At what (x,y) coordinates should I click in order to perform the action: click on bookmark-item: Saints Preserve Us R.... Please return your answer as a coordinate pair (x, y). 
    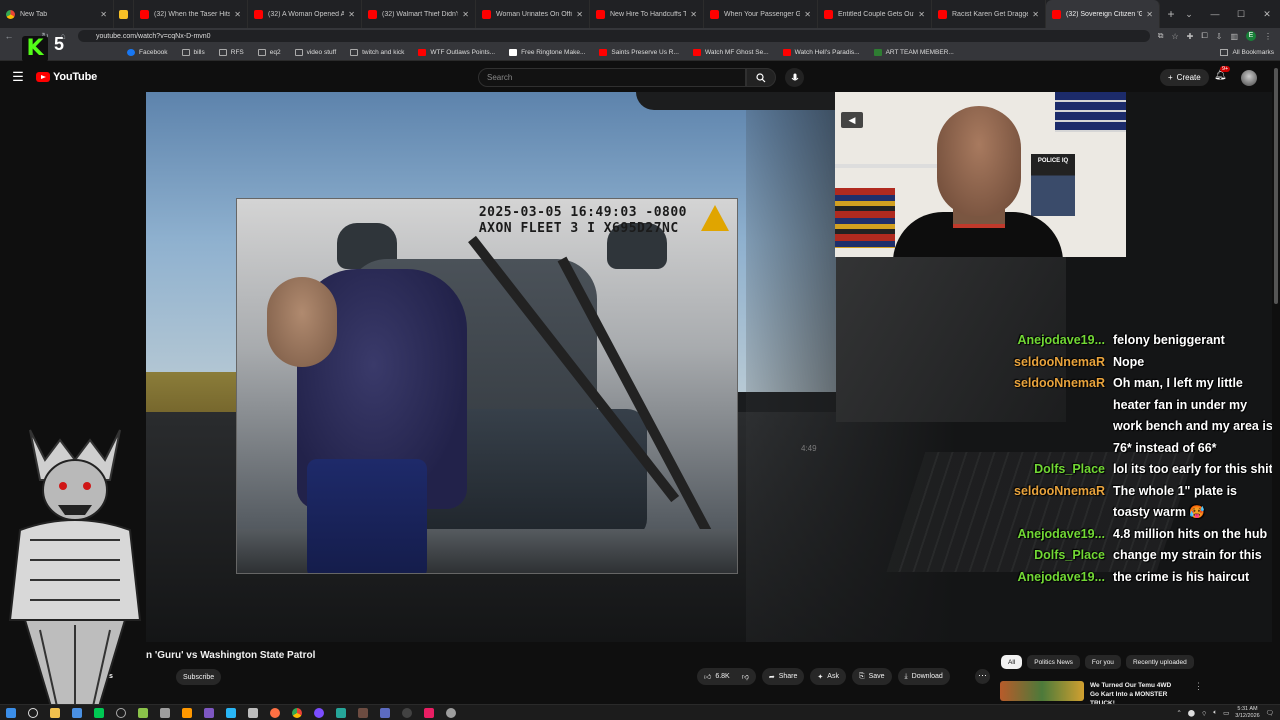
    Looking at the image, I should click on (639, 52).